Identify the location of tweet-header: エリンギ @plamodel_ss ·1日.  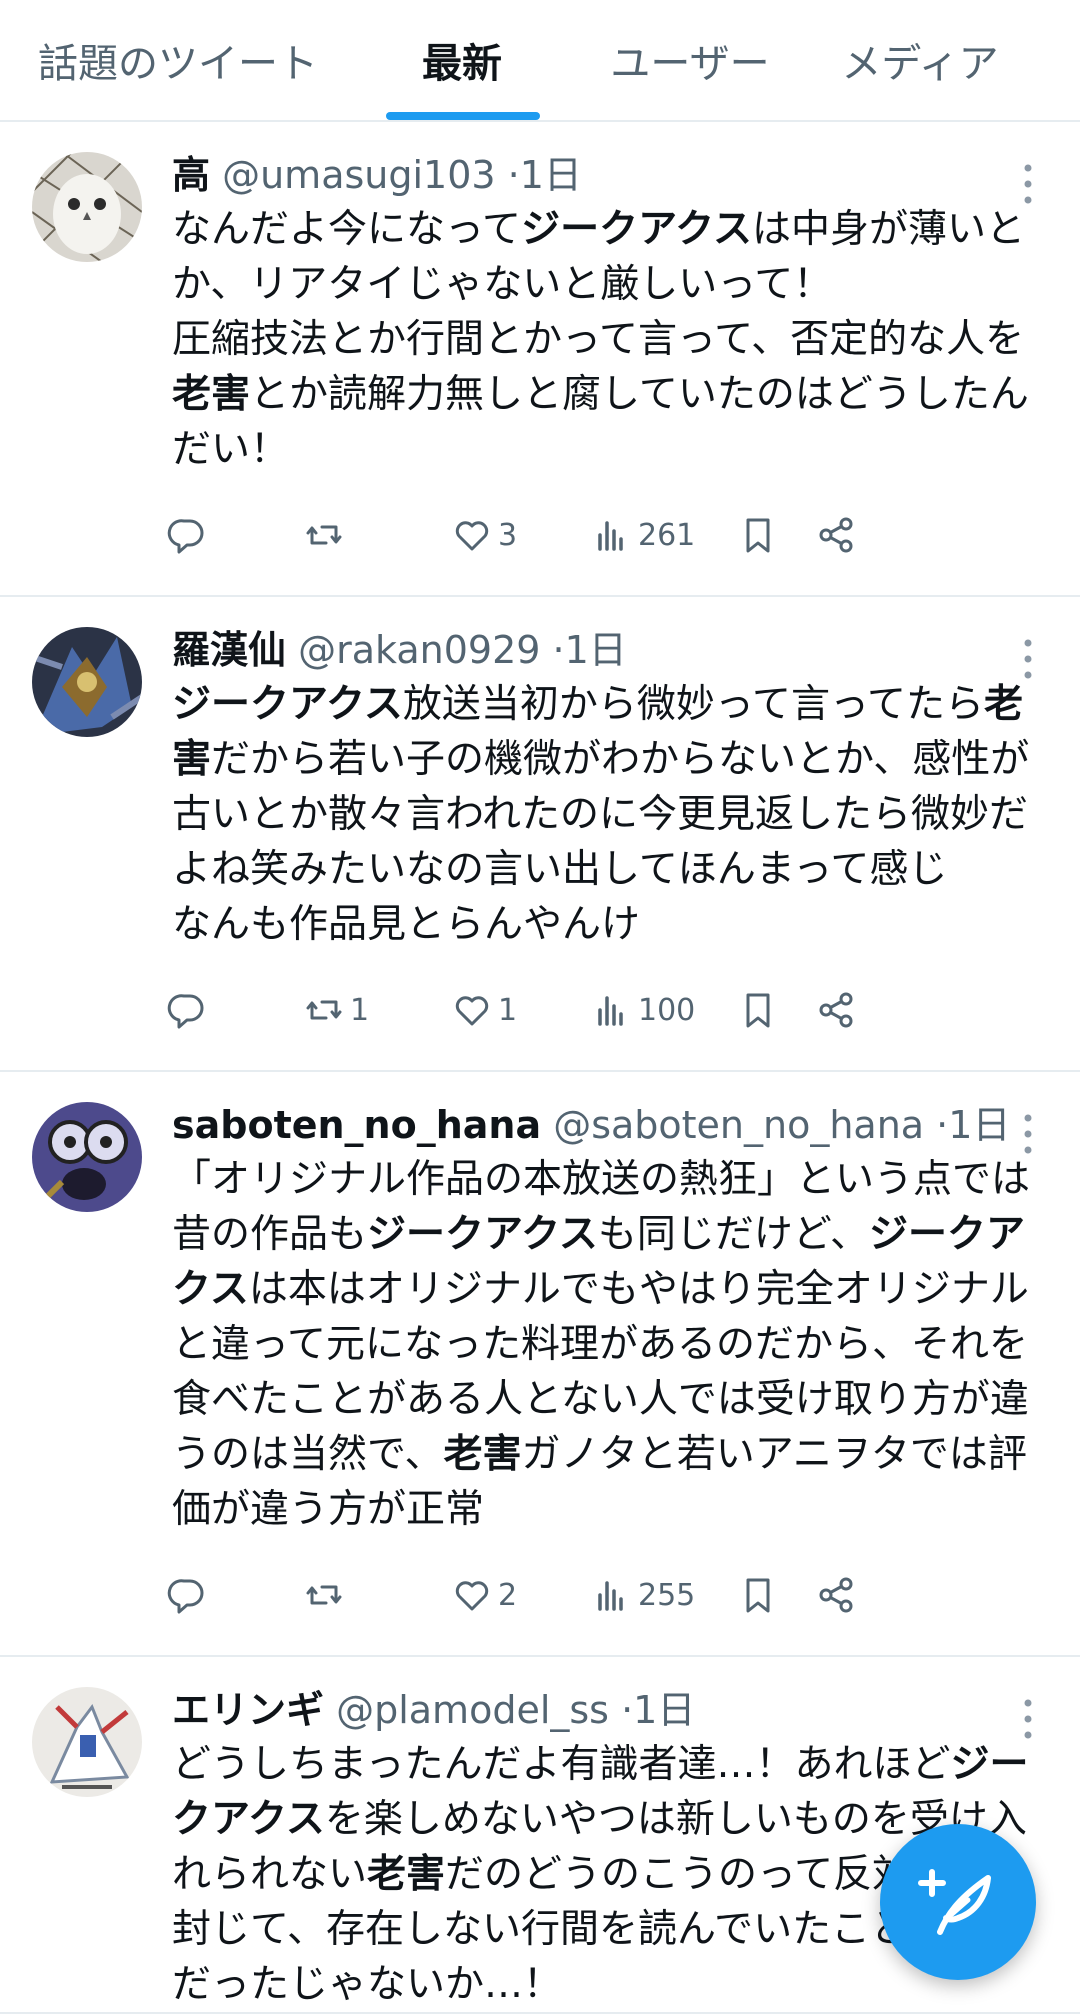
(606, 1710).